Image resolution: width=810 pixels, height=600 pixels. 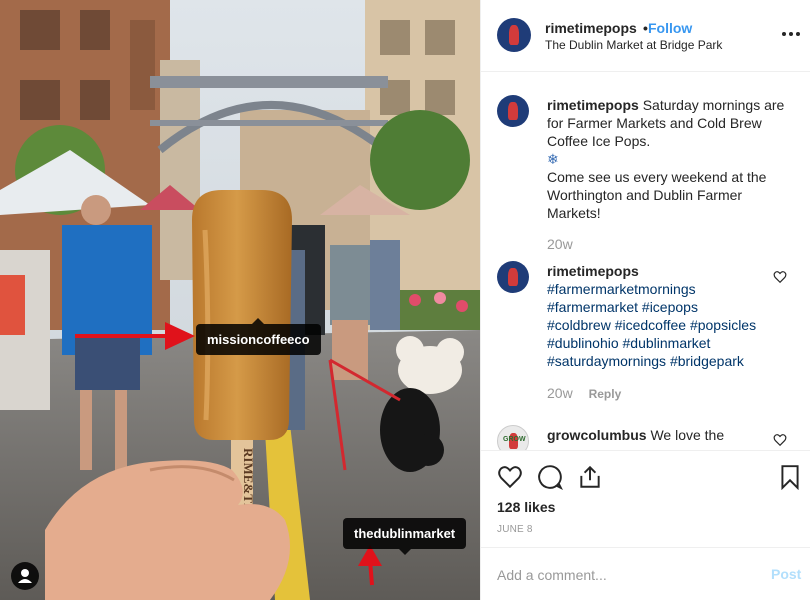 What do you see at coordinates (510, 477) in the screenshot?
I see `heart-icon` at bounding box center [510, 477].